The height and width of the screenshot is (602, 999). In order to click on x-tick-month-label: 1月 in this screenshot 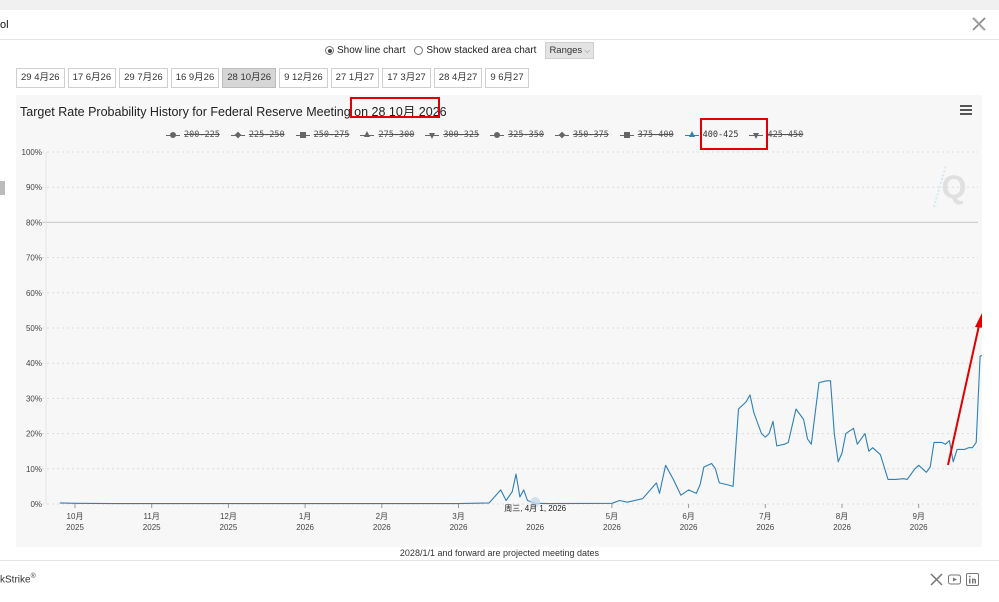, I will do `click(305, 516)`.